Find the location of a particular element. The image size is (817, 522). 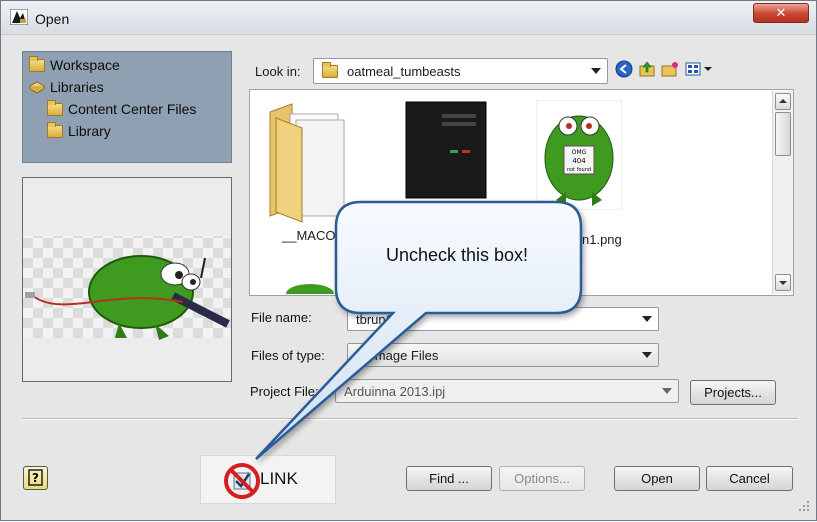

look-in-combo: oatmeal_tumbeasts is located at coordinates (460, 71).